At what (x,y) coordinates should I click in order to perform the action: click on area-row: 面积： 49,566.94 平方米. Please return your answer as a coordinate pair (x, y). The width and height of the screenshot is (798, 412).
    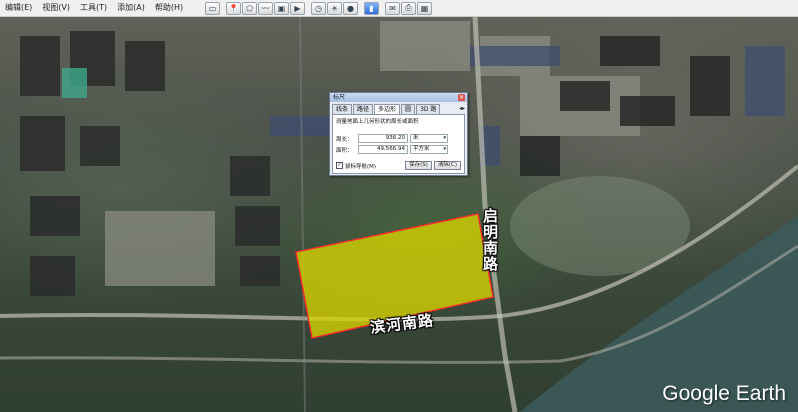
    Looking at the image, I should click on (392, 149).